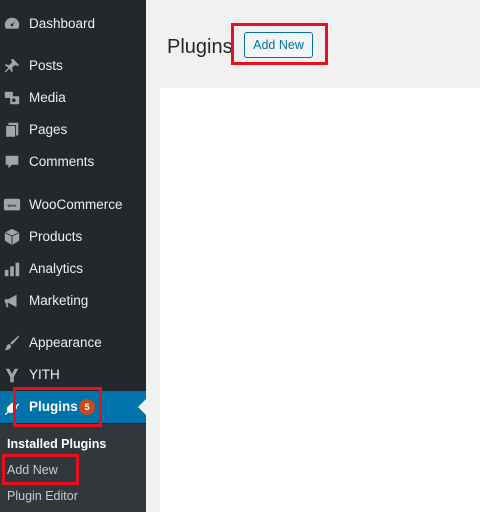 This screenshot has width=480, height=512. What do you see at coordinates (12, 343) in the screenshot?
I see `paintbrush-icon` at bounding box center [12, 343].